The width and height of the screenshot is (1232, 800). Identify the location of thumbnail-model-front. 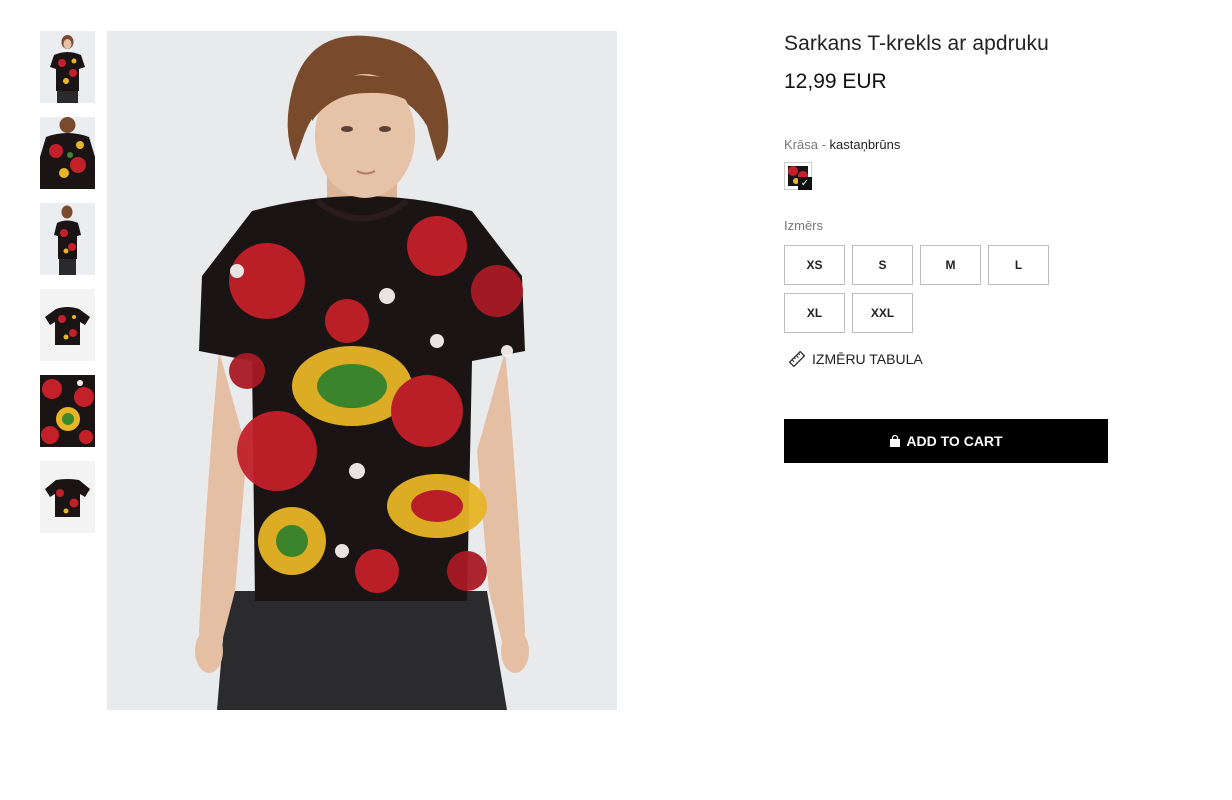
(67, 67).